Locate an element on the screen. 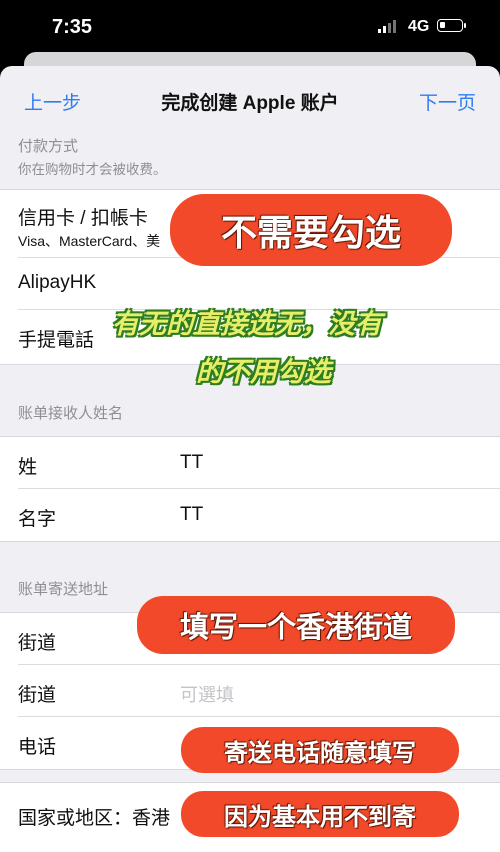 This screenshot has height=852, width=500. annotation-green-line1: 有无的直接选无，没有 is located at coordinates (247, 324).